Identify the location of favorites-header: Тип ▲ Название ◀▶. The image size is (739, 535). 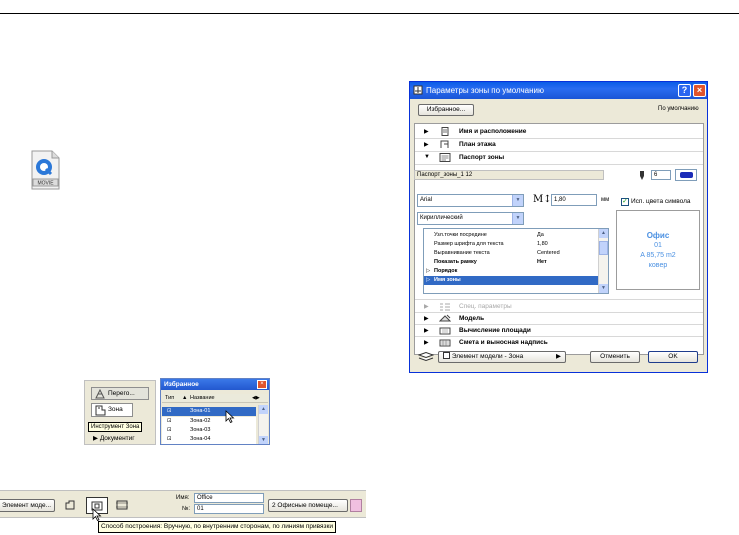
(215, 398).